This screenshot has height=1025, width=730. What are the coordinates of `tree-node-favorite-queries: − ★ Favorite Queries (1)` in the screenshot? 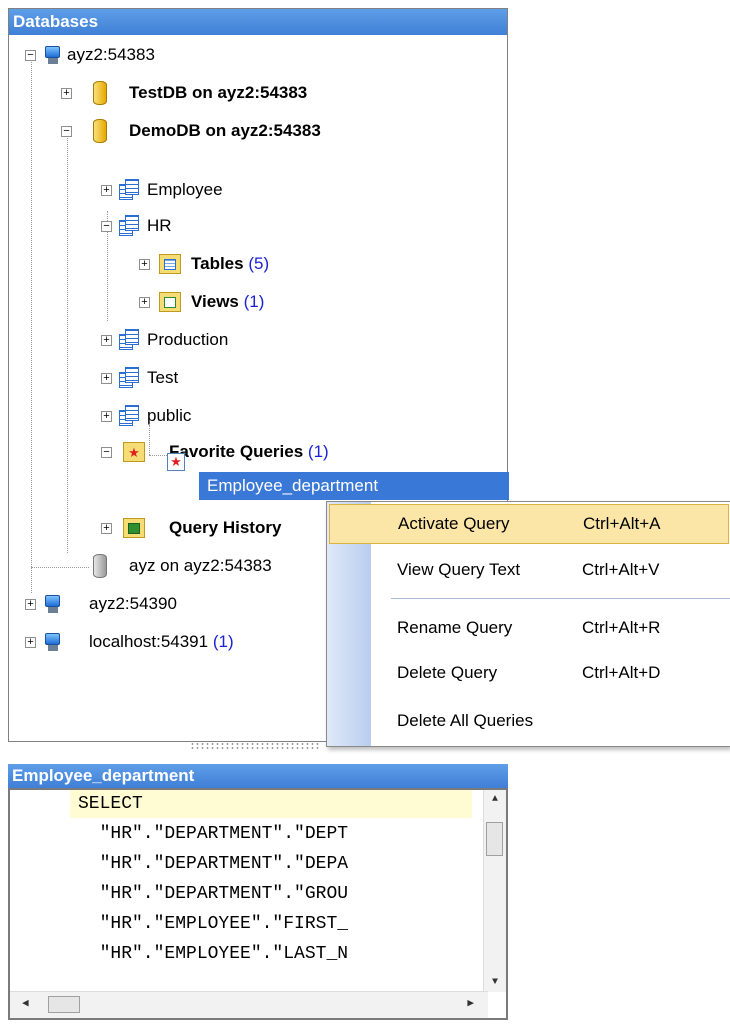 It's located at (209, 452).